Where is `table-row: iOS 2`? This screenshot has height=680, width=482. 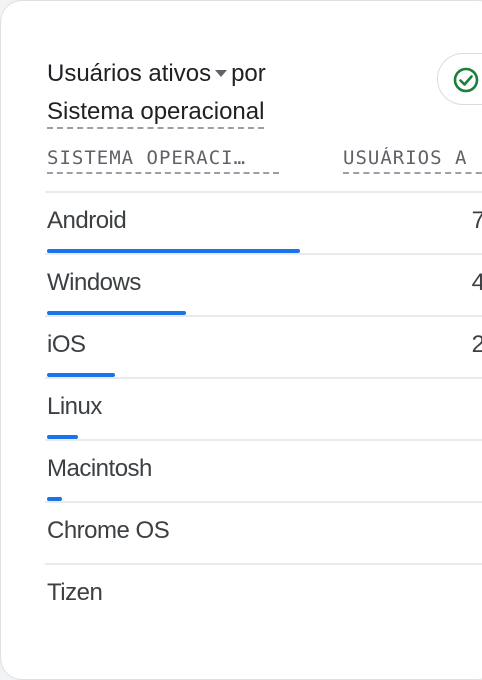 table-row: iOS 2 is located at coordinates (263, 346).